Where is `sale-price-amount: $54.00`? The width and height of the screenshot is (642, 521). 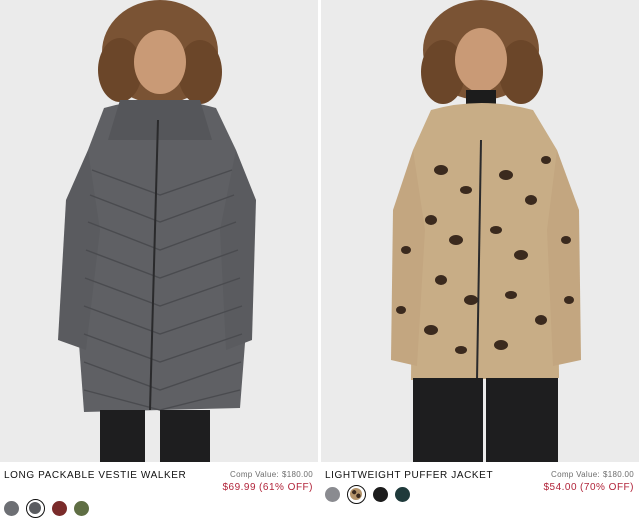
sale-price-amount: $54.00 is located at coordinates (560, 487).